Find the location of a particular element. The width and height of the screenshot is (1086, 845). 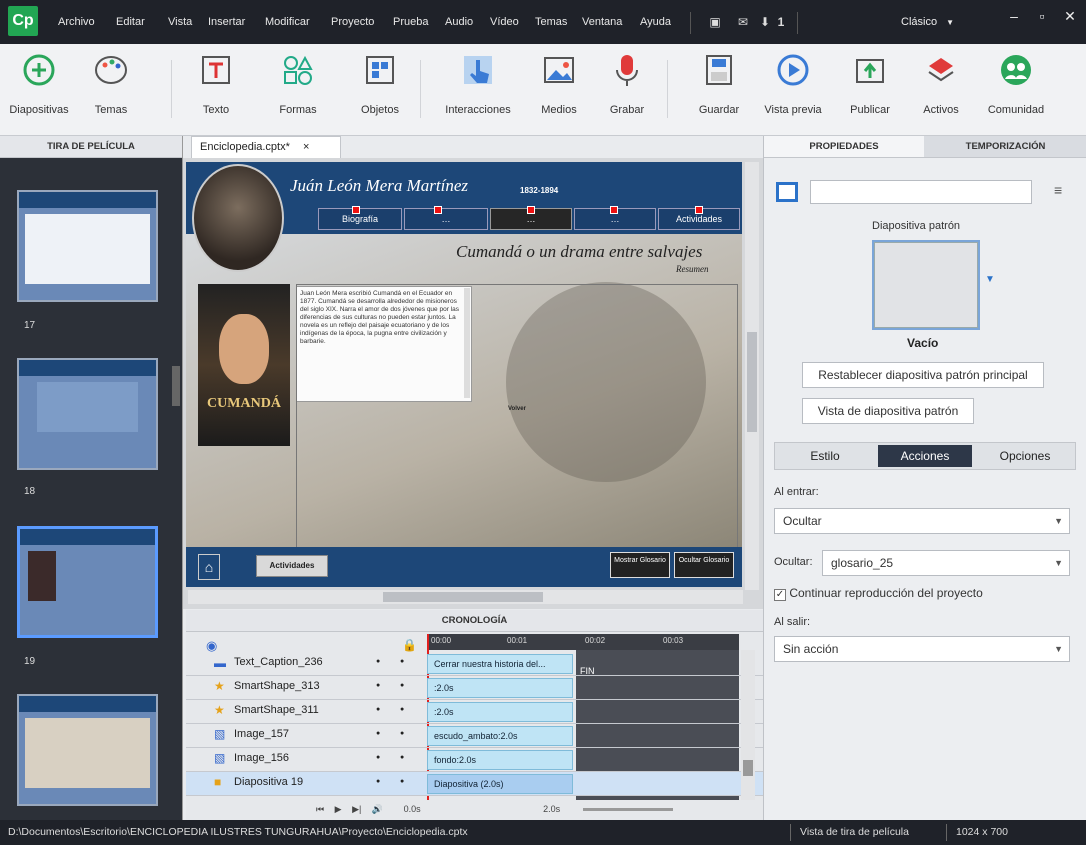

master-slide-preview is located at coordinates (926, 285).